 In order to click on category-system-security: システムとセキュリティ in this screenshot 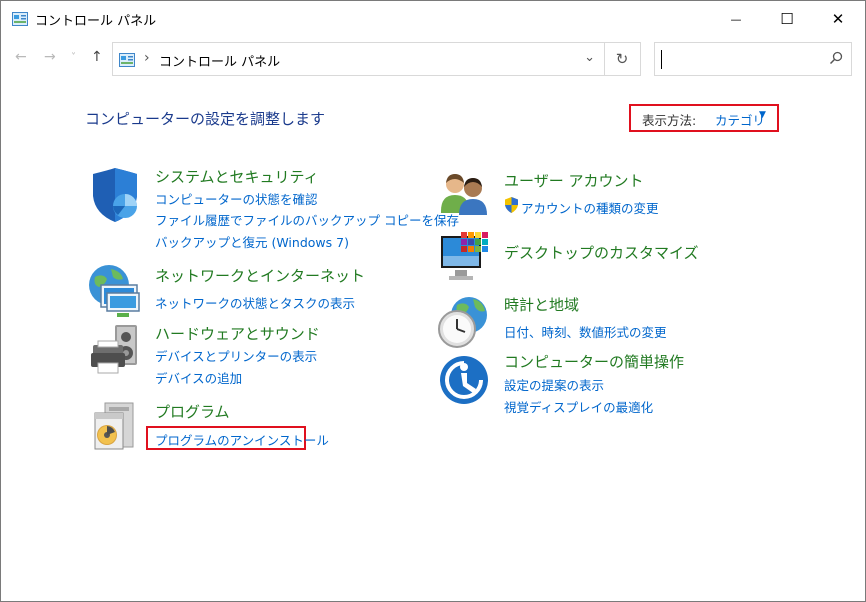, I will do `click(237, 176)`.